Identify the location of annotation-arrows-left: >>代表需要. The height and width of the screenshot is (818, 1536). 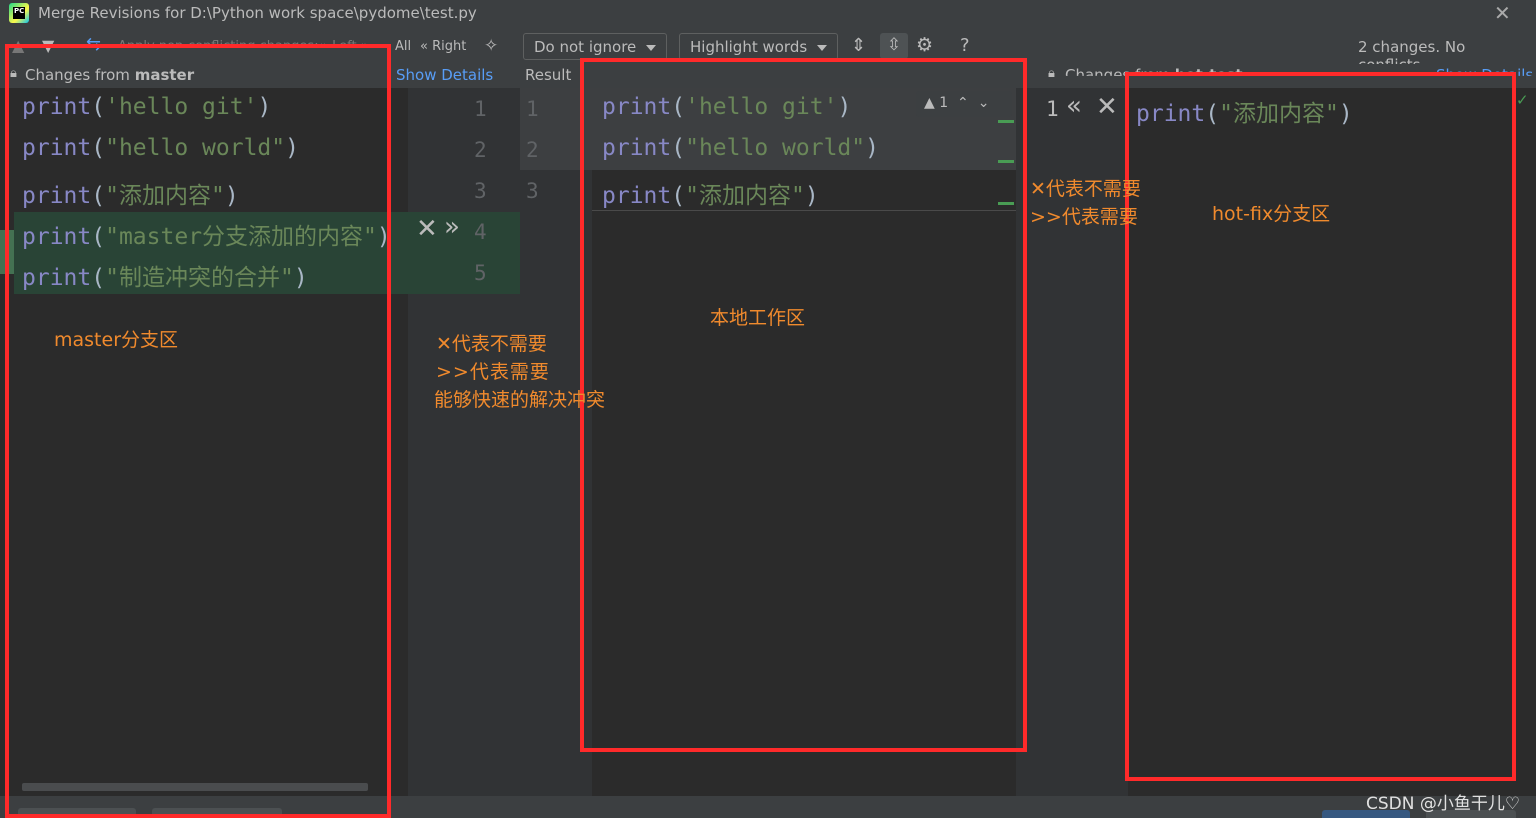
(493, 372).